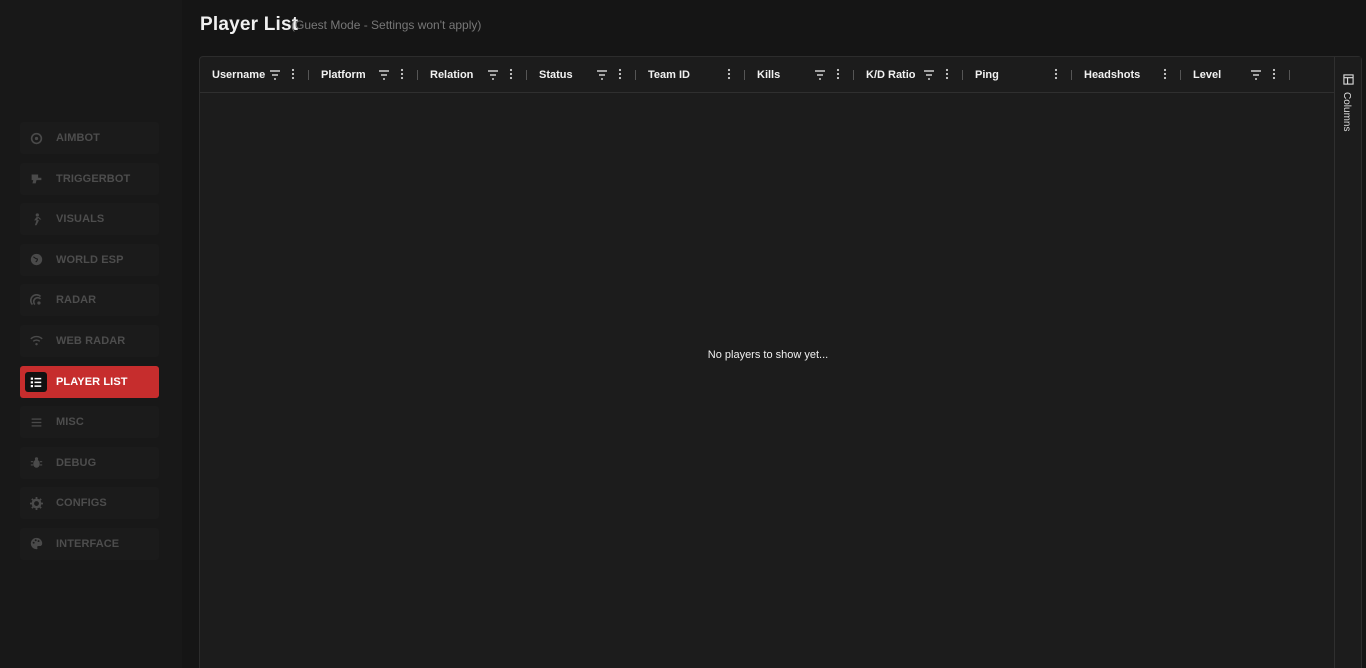  I want to click on sidebar-item-triggerbot: TRIGGERBOT, so click(89, 178).